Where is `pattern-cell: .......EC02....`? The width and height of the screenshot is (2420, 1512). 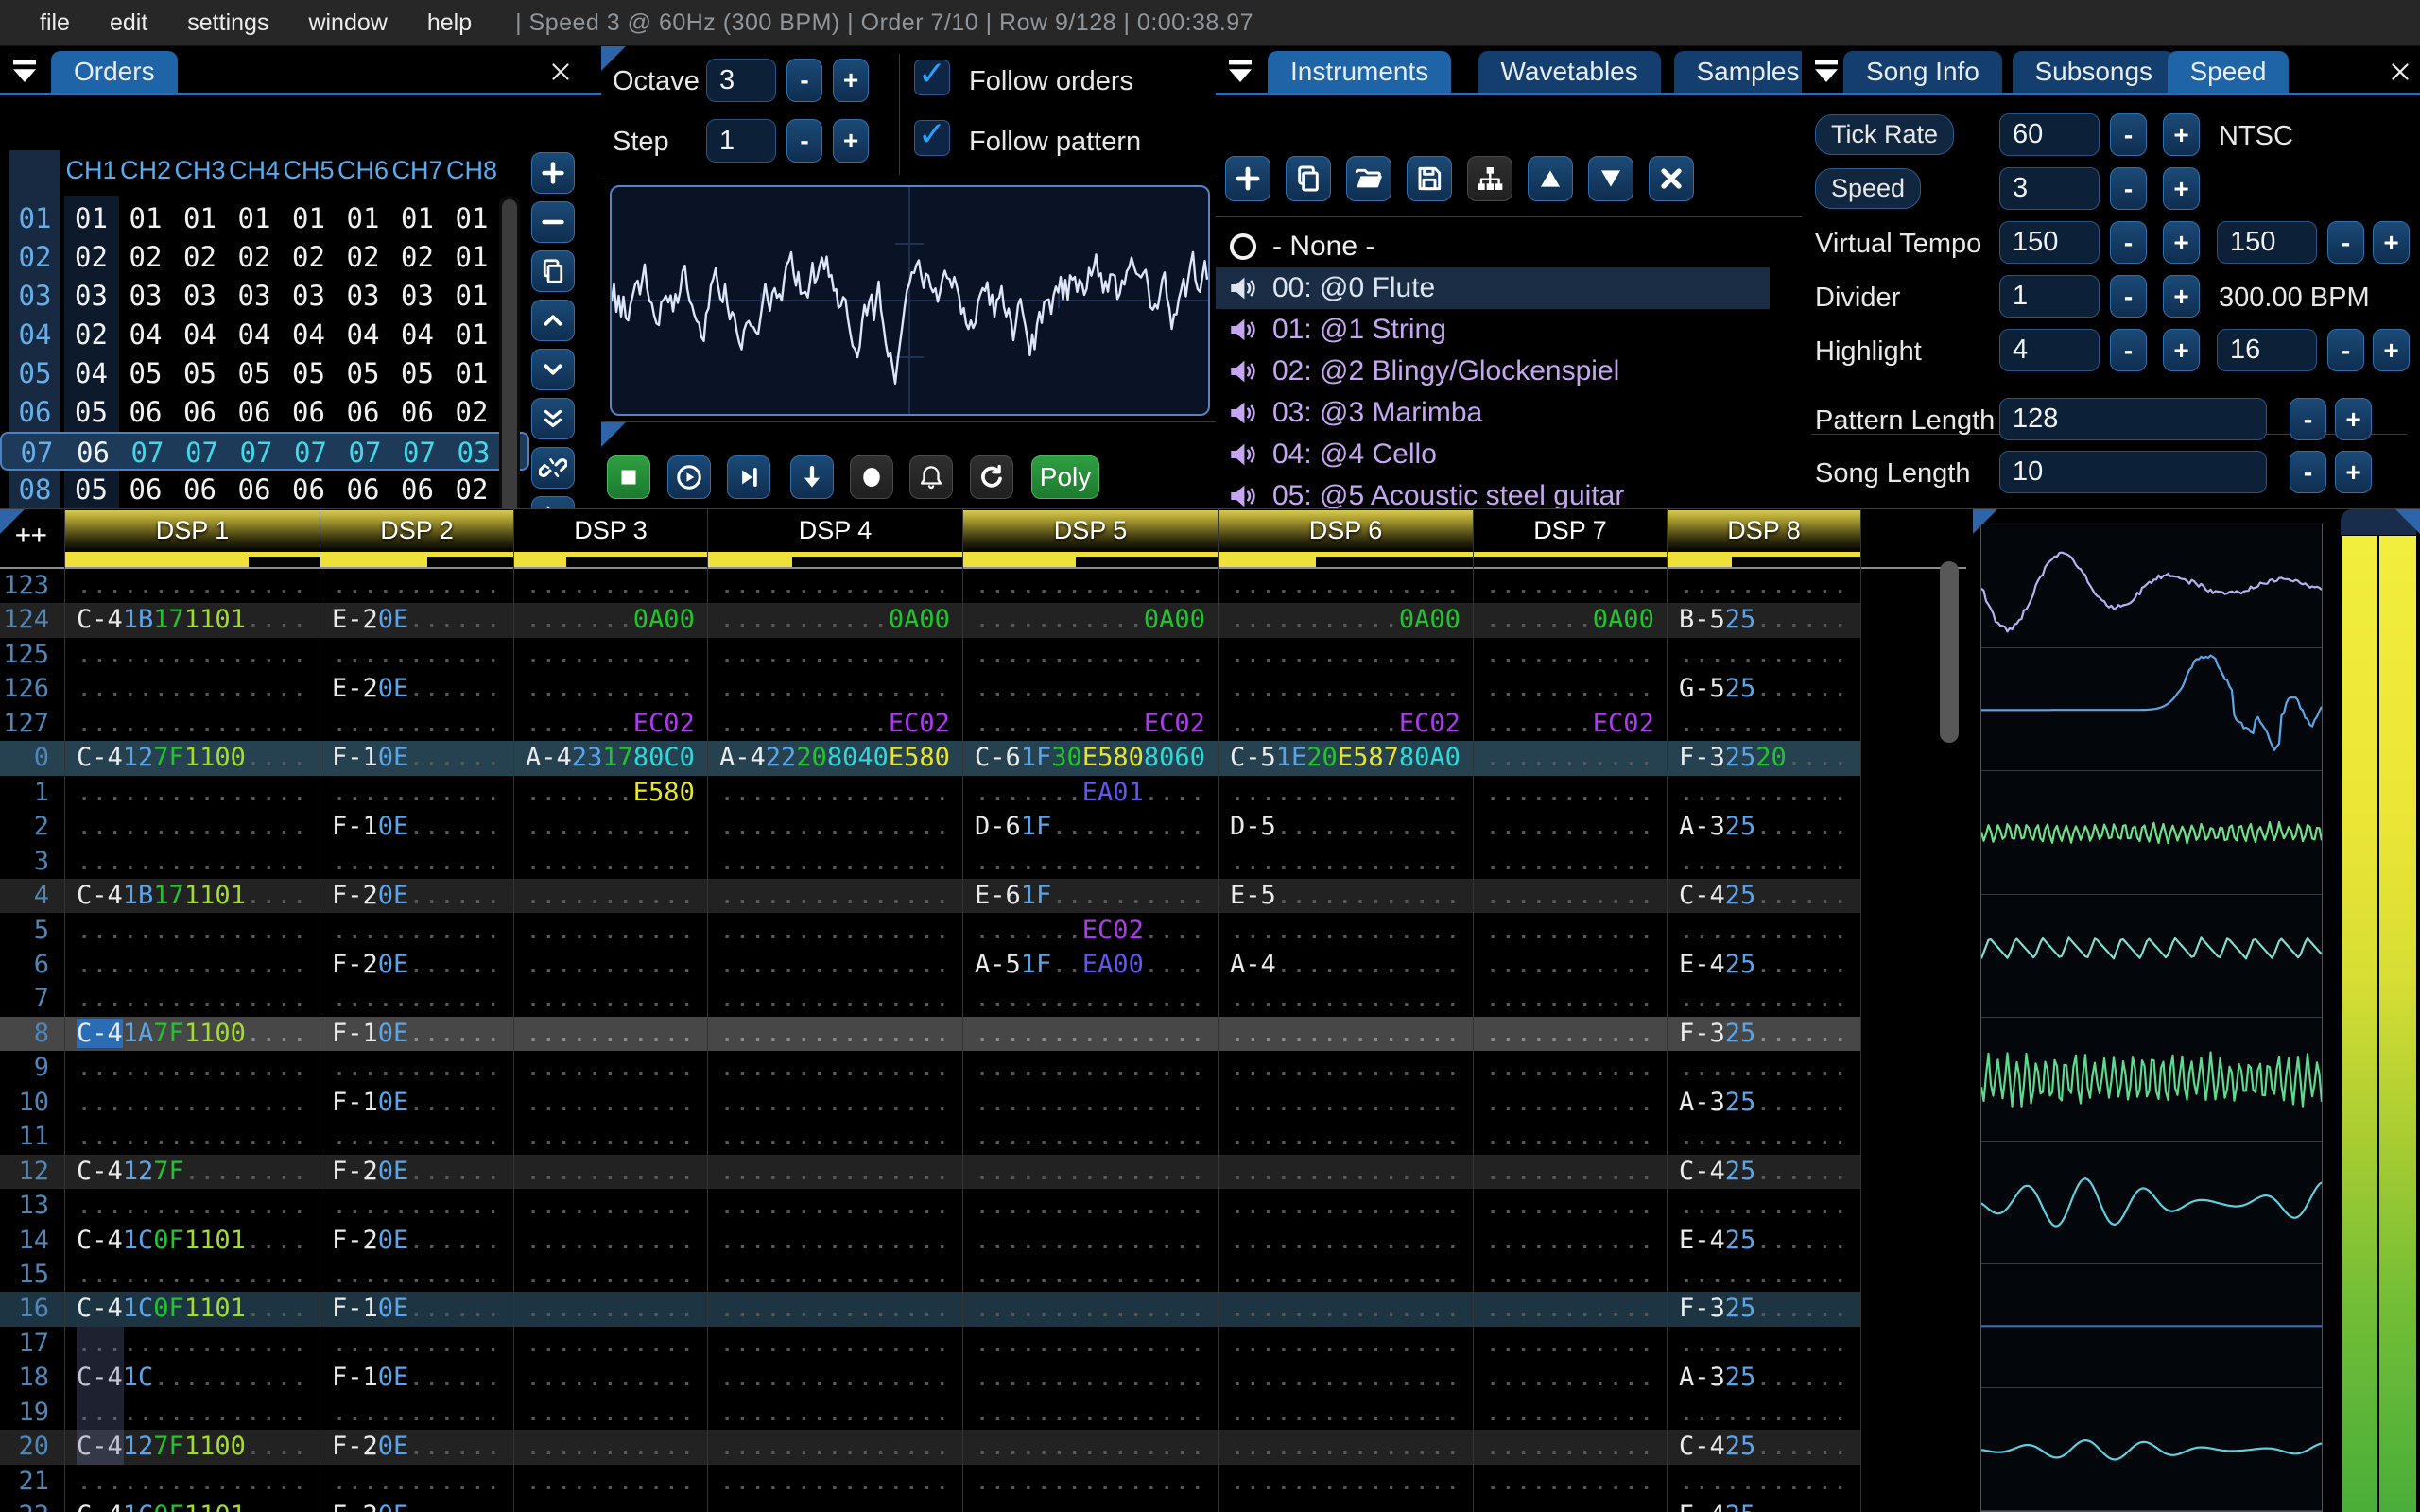 pattern-cell: .......EC02.... is located at coordinates (1090, 931).